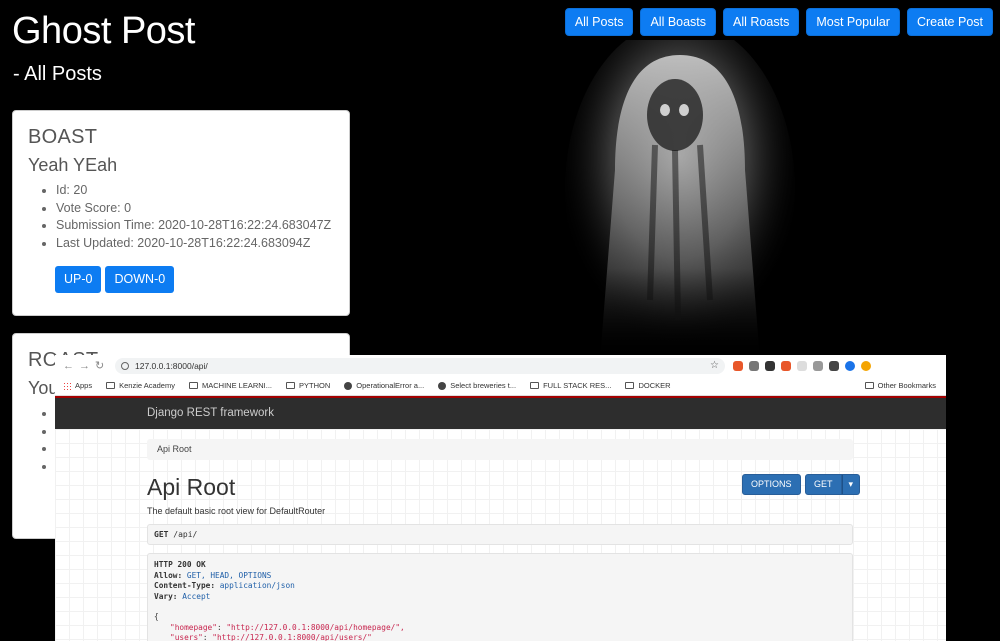 The height and width of the screenshot is (641, 1000). What do you see at coordinates (87, 366) in the screenshot?
I see `forward-arrow-icon: →` at bounding box center [87, 366].